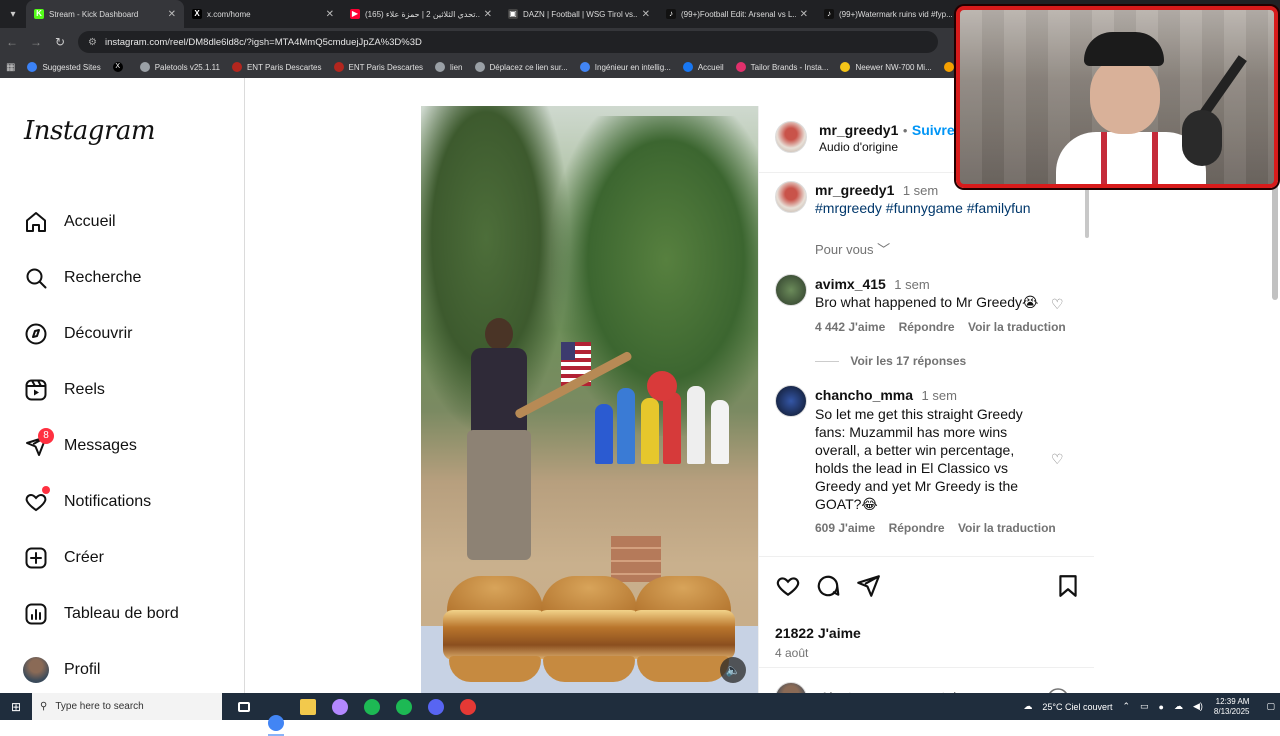  I want to click on notification-icon: ▢, so click(1270, 706).